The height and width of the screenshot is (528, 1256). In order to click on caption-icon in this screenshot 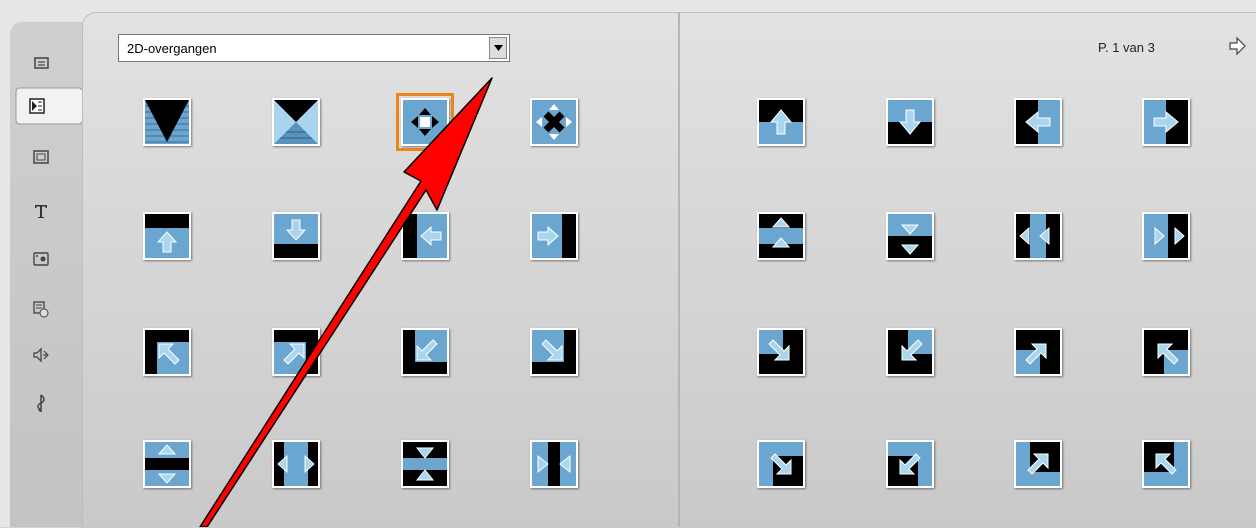, I will do `click(41, 63)`.